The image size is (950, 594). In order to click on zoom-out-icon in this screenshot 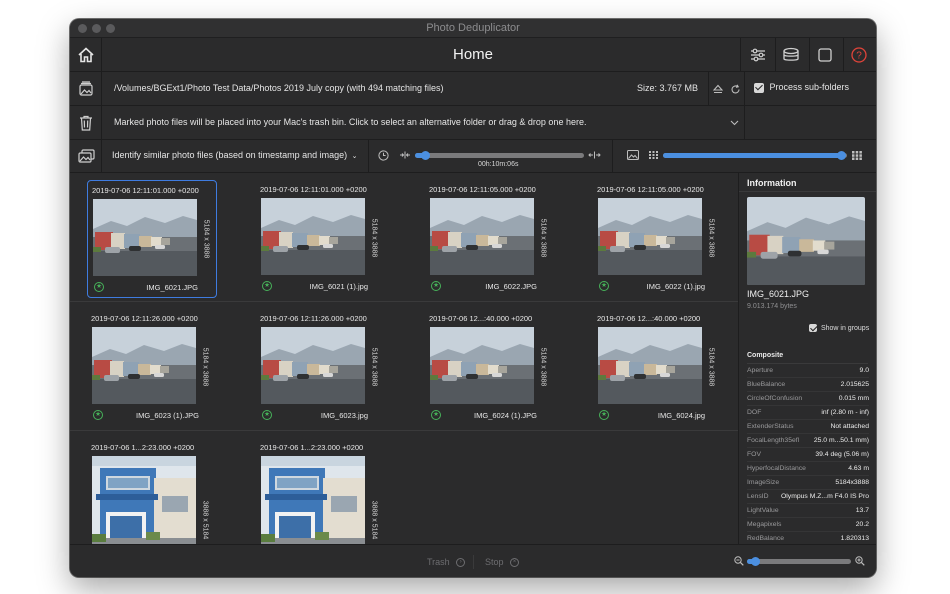, I will do `click(739, 561)`.